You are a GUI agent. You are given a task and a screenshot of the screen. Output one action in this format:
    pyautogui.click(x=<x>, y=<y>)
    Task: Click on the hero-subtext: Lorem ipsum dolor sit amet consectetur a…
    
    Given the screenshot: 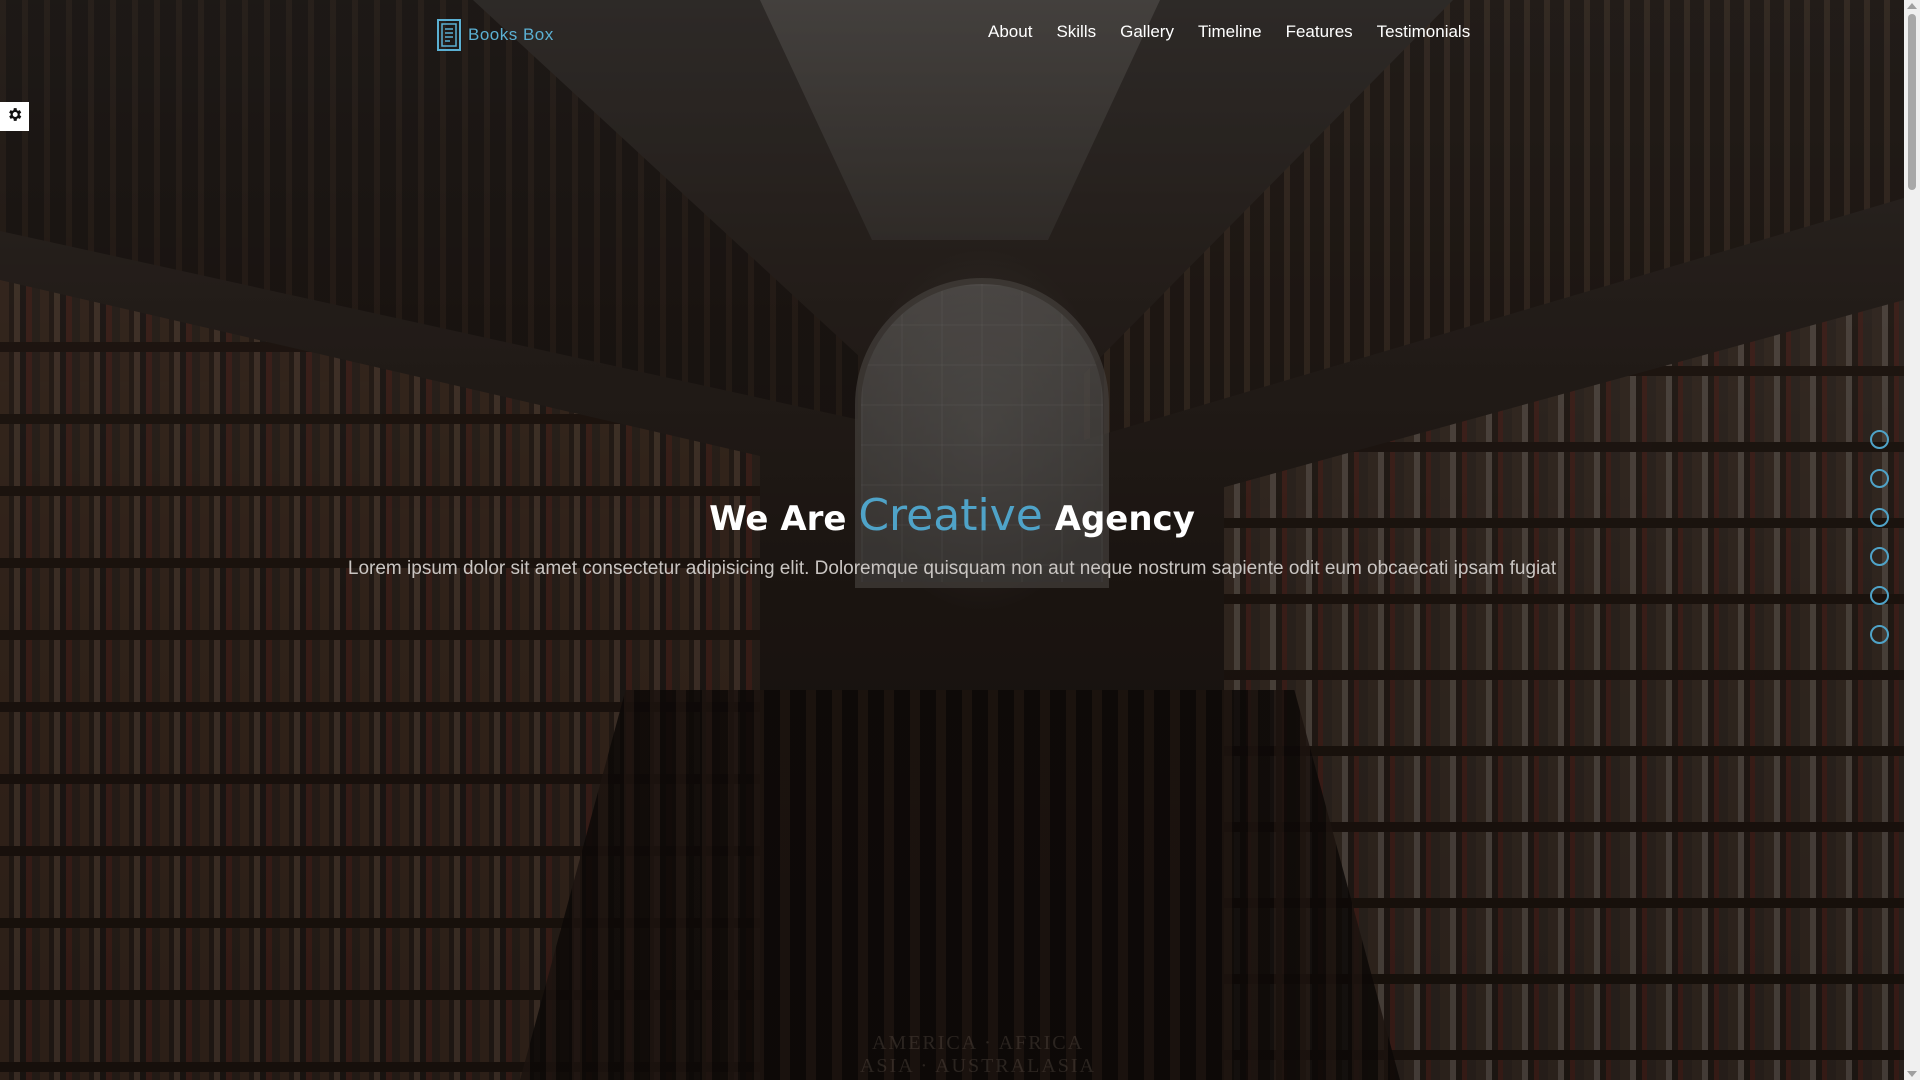 What is the action you would take?
    pyautogui.click(x=952, y=568)
    